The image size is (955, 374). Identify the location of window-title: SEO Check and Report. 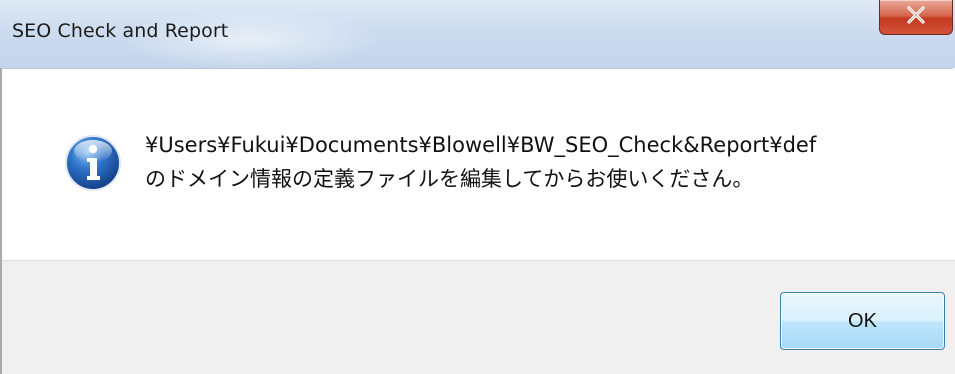
(120, 31).